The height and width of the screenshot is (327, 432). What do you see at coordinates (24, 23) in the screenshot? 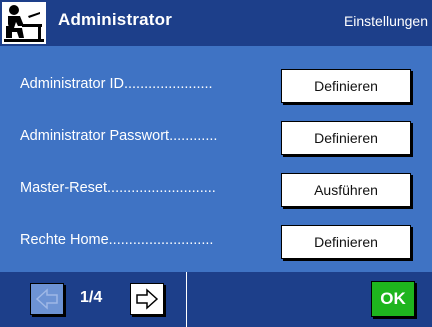
I see `administrator-icon` at bounding box center [24, 23].